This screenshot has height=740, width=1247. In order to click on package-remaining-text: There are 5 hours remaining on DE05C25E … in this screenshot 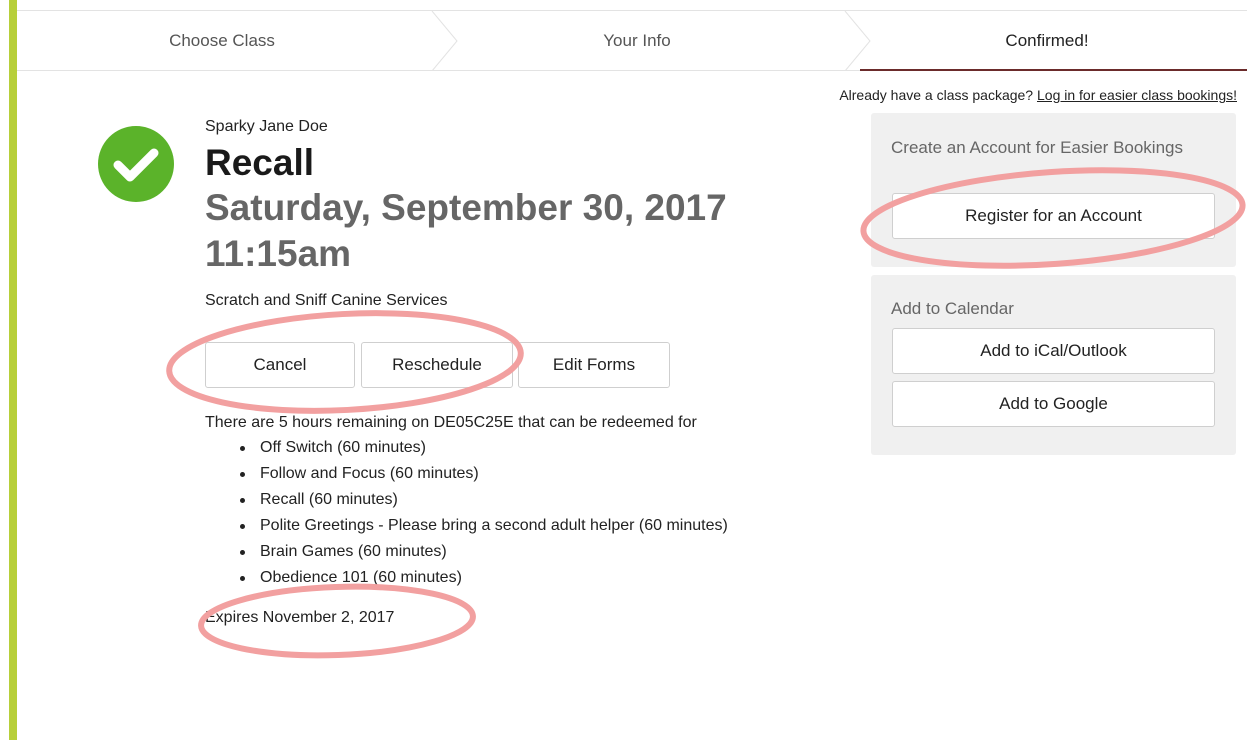, I will do `click(451, 422)`.